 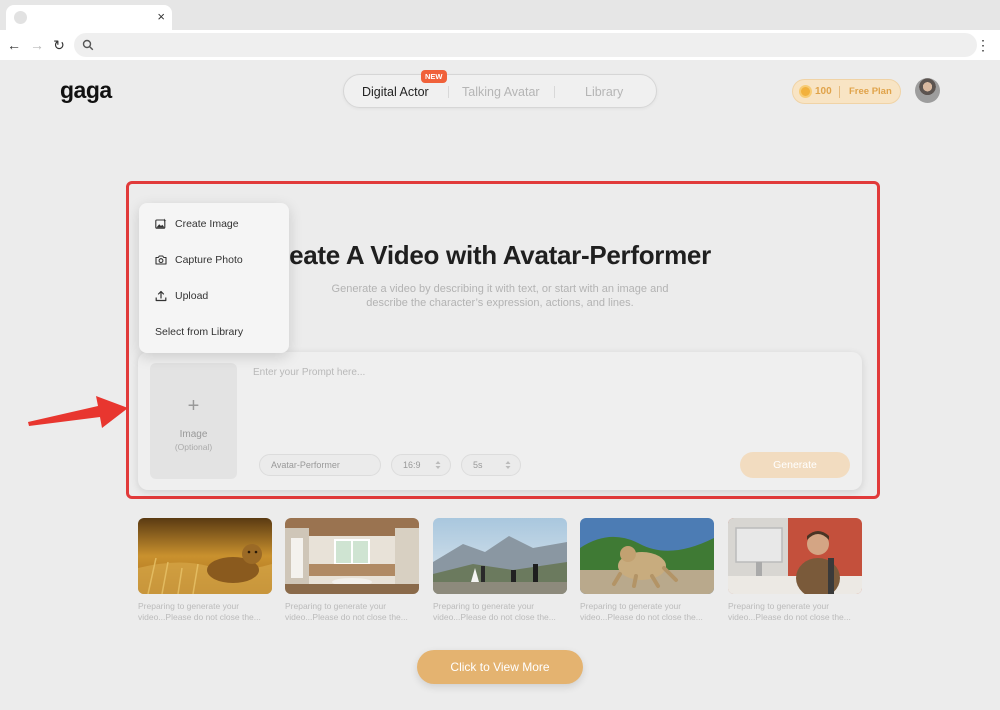 I want to click on model-select: Avatar-Performer, so click(x=320, y=465).